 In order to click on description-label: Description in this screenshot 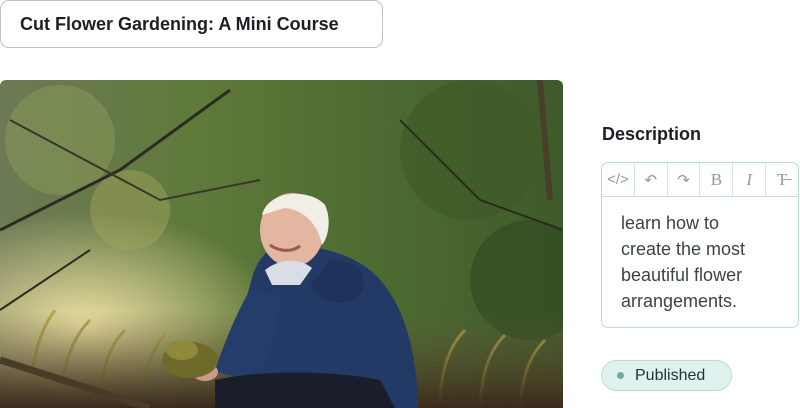, I will do `click(652, 134)`.